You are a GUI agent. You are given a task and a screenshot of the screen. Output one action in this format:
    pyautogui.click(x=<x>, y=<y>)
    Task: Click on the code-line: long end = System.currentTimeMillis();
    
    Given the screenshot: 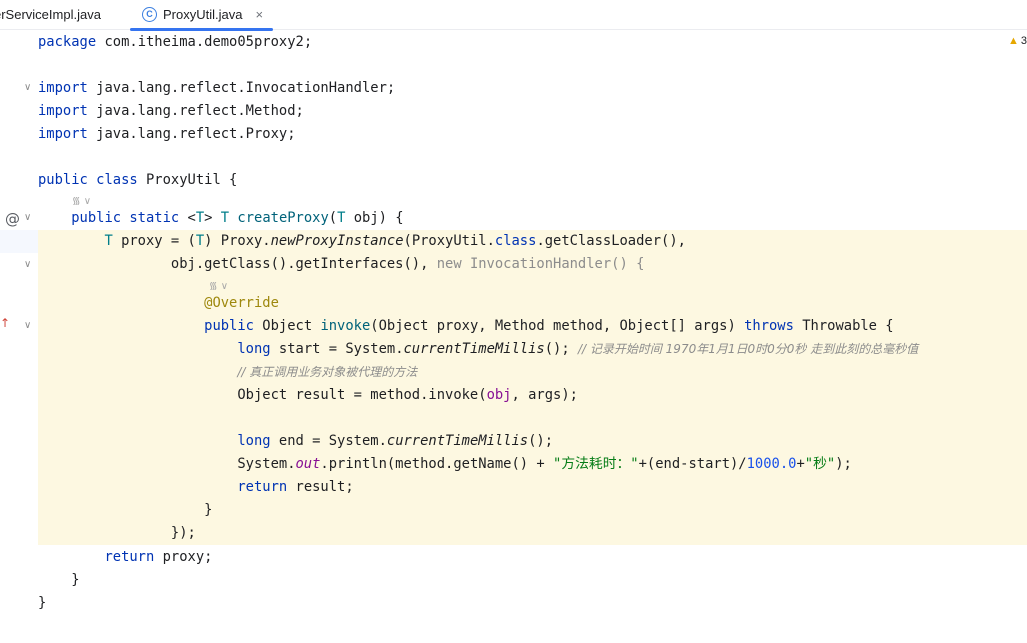 What is the action you would take?
    pyautogui.click(x=295, y=441)
    